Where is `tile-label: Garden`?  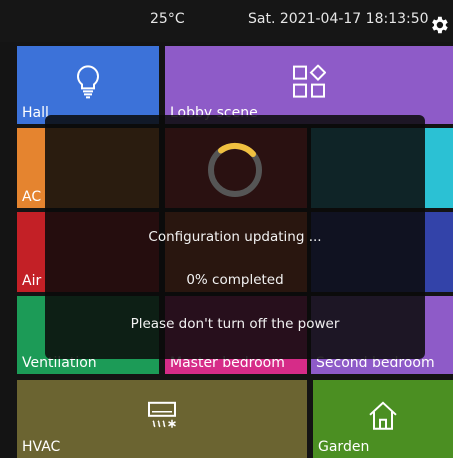
tile-label: Garden is located at coordinates (344, 447).